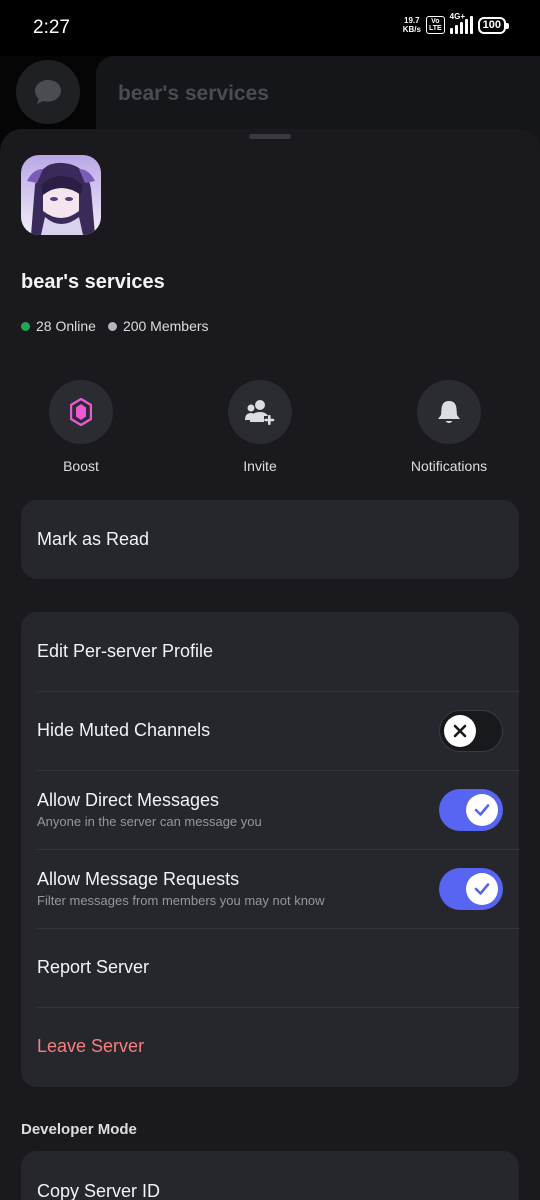 This screenshot has width=540, height=1200. What do you see at coordinates (79, 1129) in the screenshot?
I see `developer-mode-heading: Developer Mode` at bounding box center [79, 1129].